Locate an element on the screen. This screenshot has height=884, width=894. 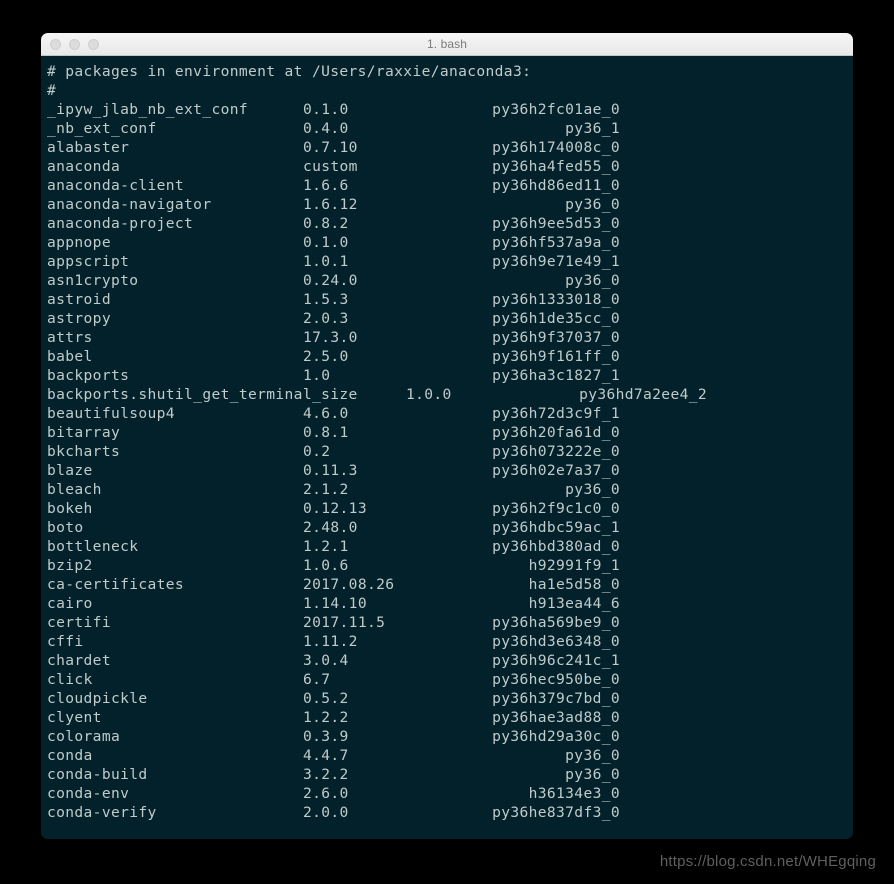
package-build: py36h9f161ff_0 is located at coordinates (556, 356).